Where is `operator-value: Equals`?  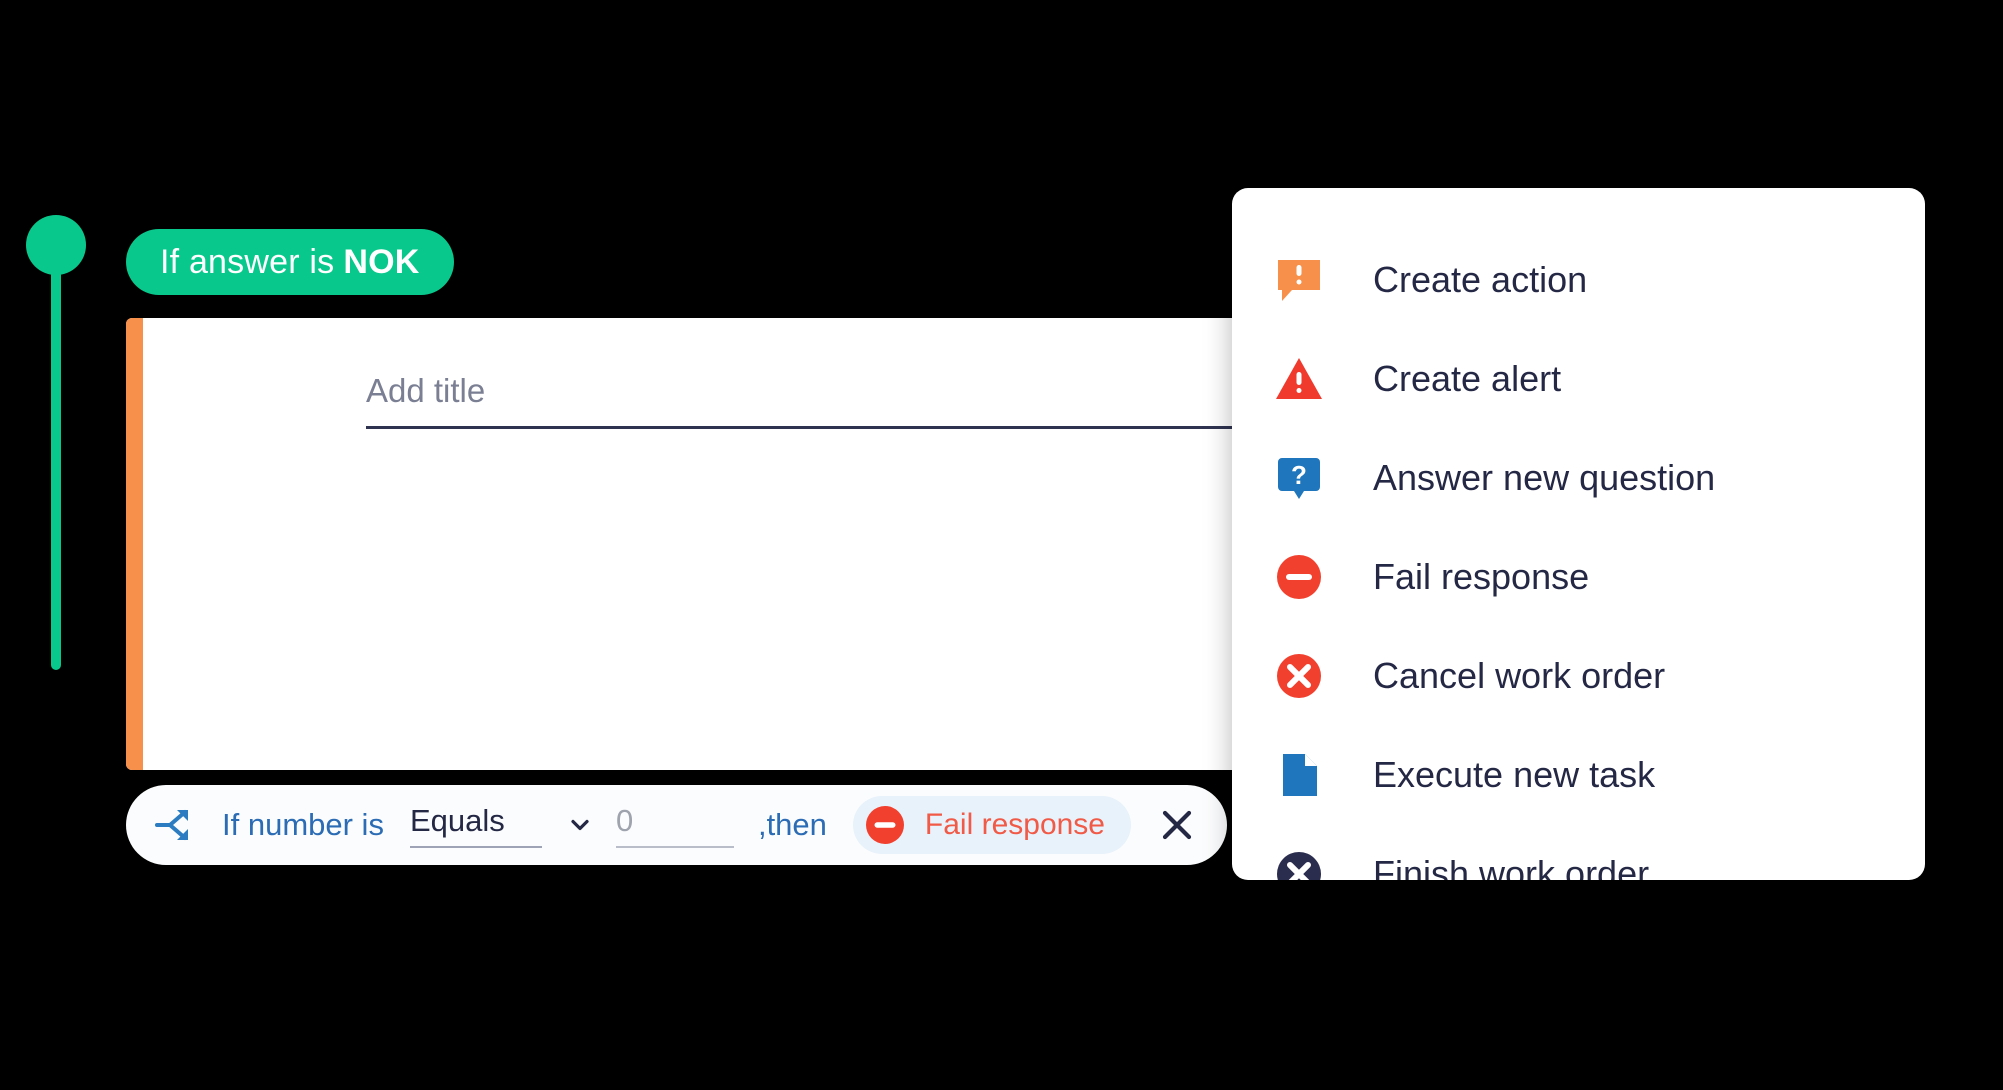
operator-value: Equals is located at coordinates (475, 825).